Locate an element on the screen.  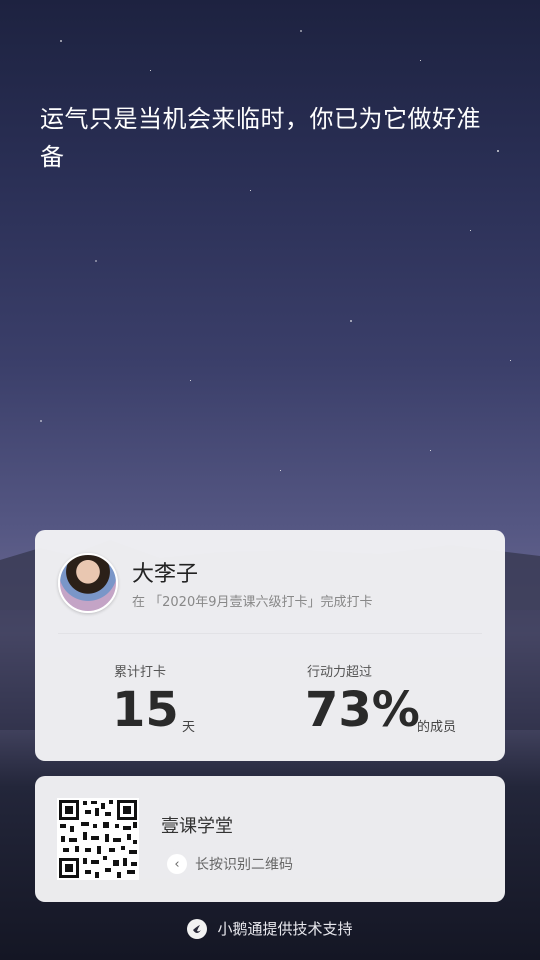
action-value: 73% is located at coordinates (362, 710).